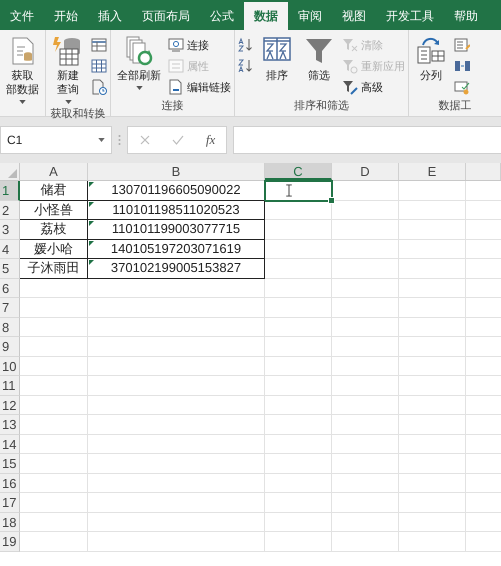 The height and width of the screenshot is (566, 501). I want to click on table-cell: 小怪兽, so click(53, 209).